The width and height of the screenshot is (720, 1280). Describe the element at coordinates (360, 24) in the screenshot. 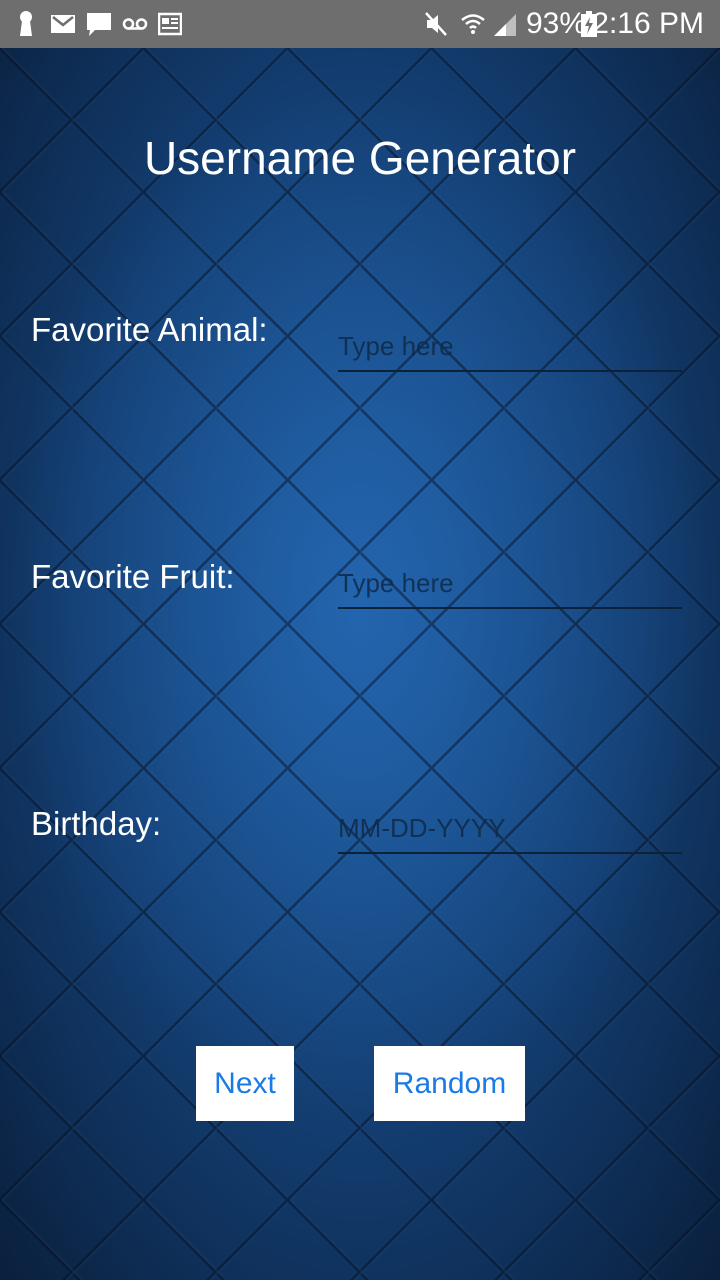

I see `status-bar: 93% 2:16 PM` at that location.